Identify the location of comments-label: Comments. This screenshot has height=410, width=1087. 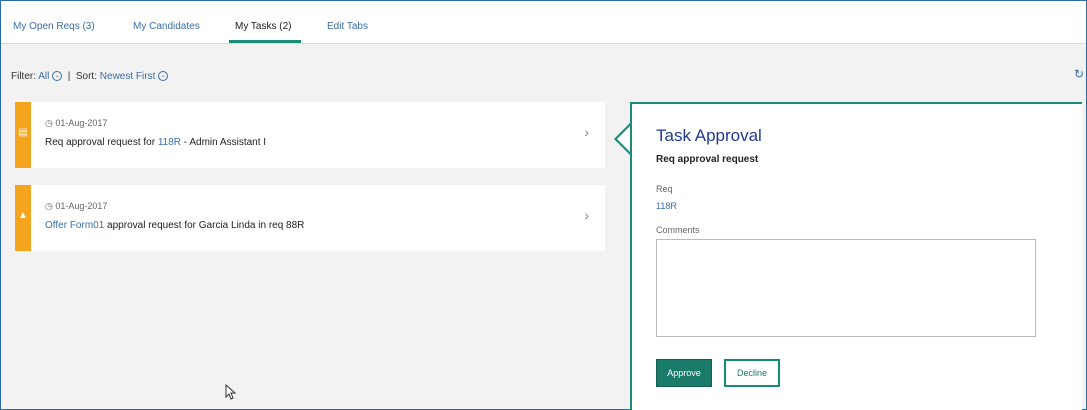
(678, 230).